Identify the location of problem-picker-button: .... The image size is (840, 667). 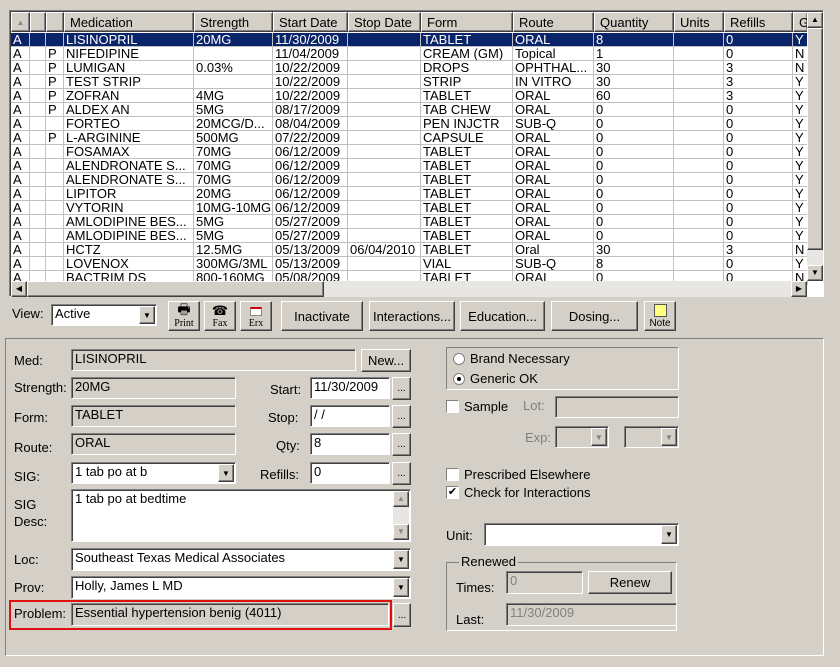
(402, 615).